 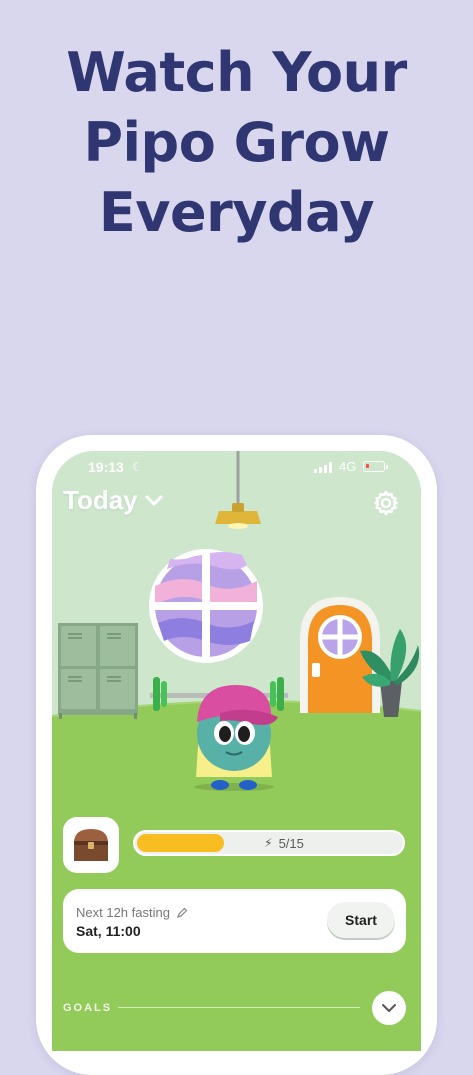 I want to click on pipo-character, so click(x=236, y=738).